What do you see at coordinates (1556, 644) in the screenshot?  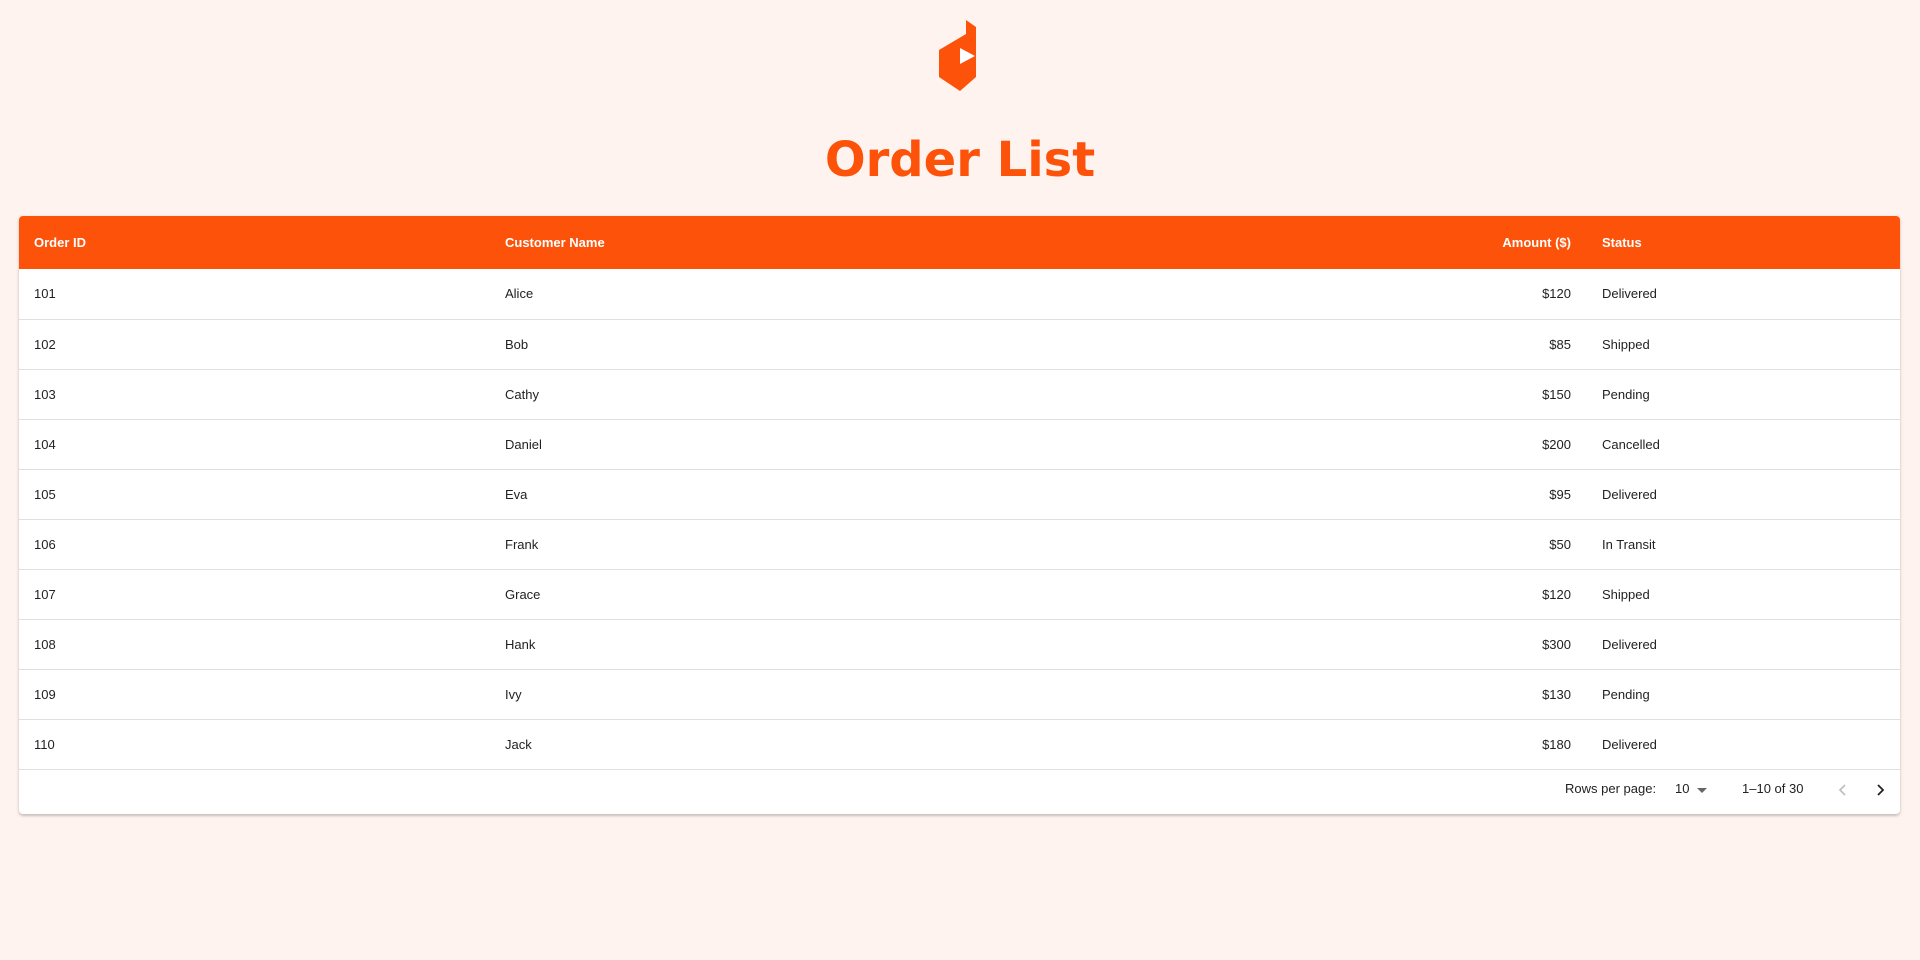 I see `amount-cell: $300` at bounding box center [1556, 644].